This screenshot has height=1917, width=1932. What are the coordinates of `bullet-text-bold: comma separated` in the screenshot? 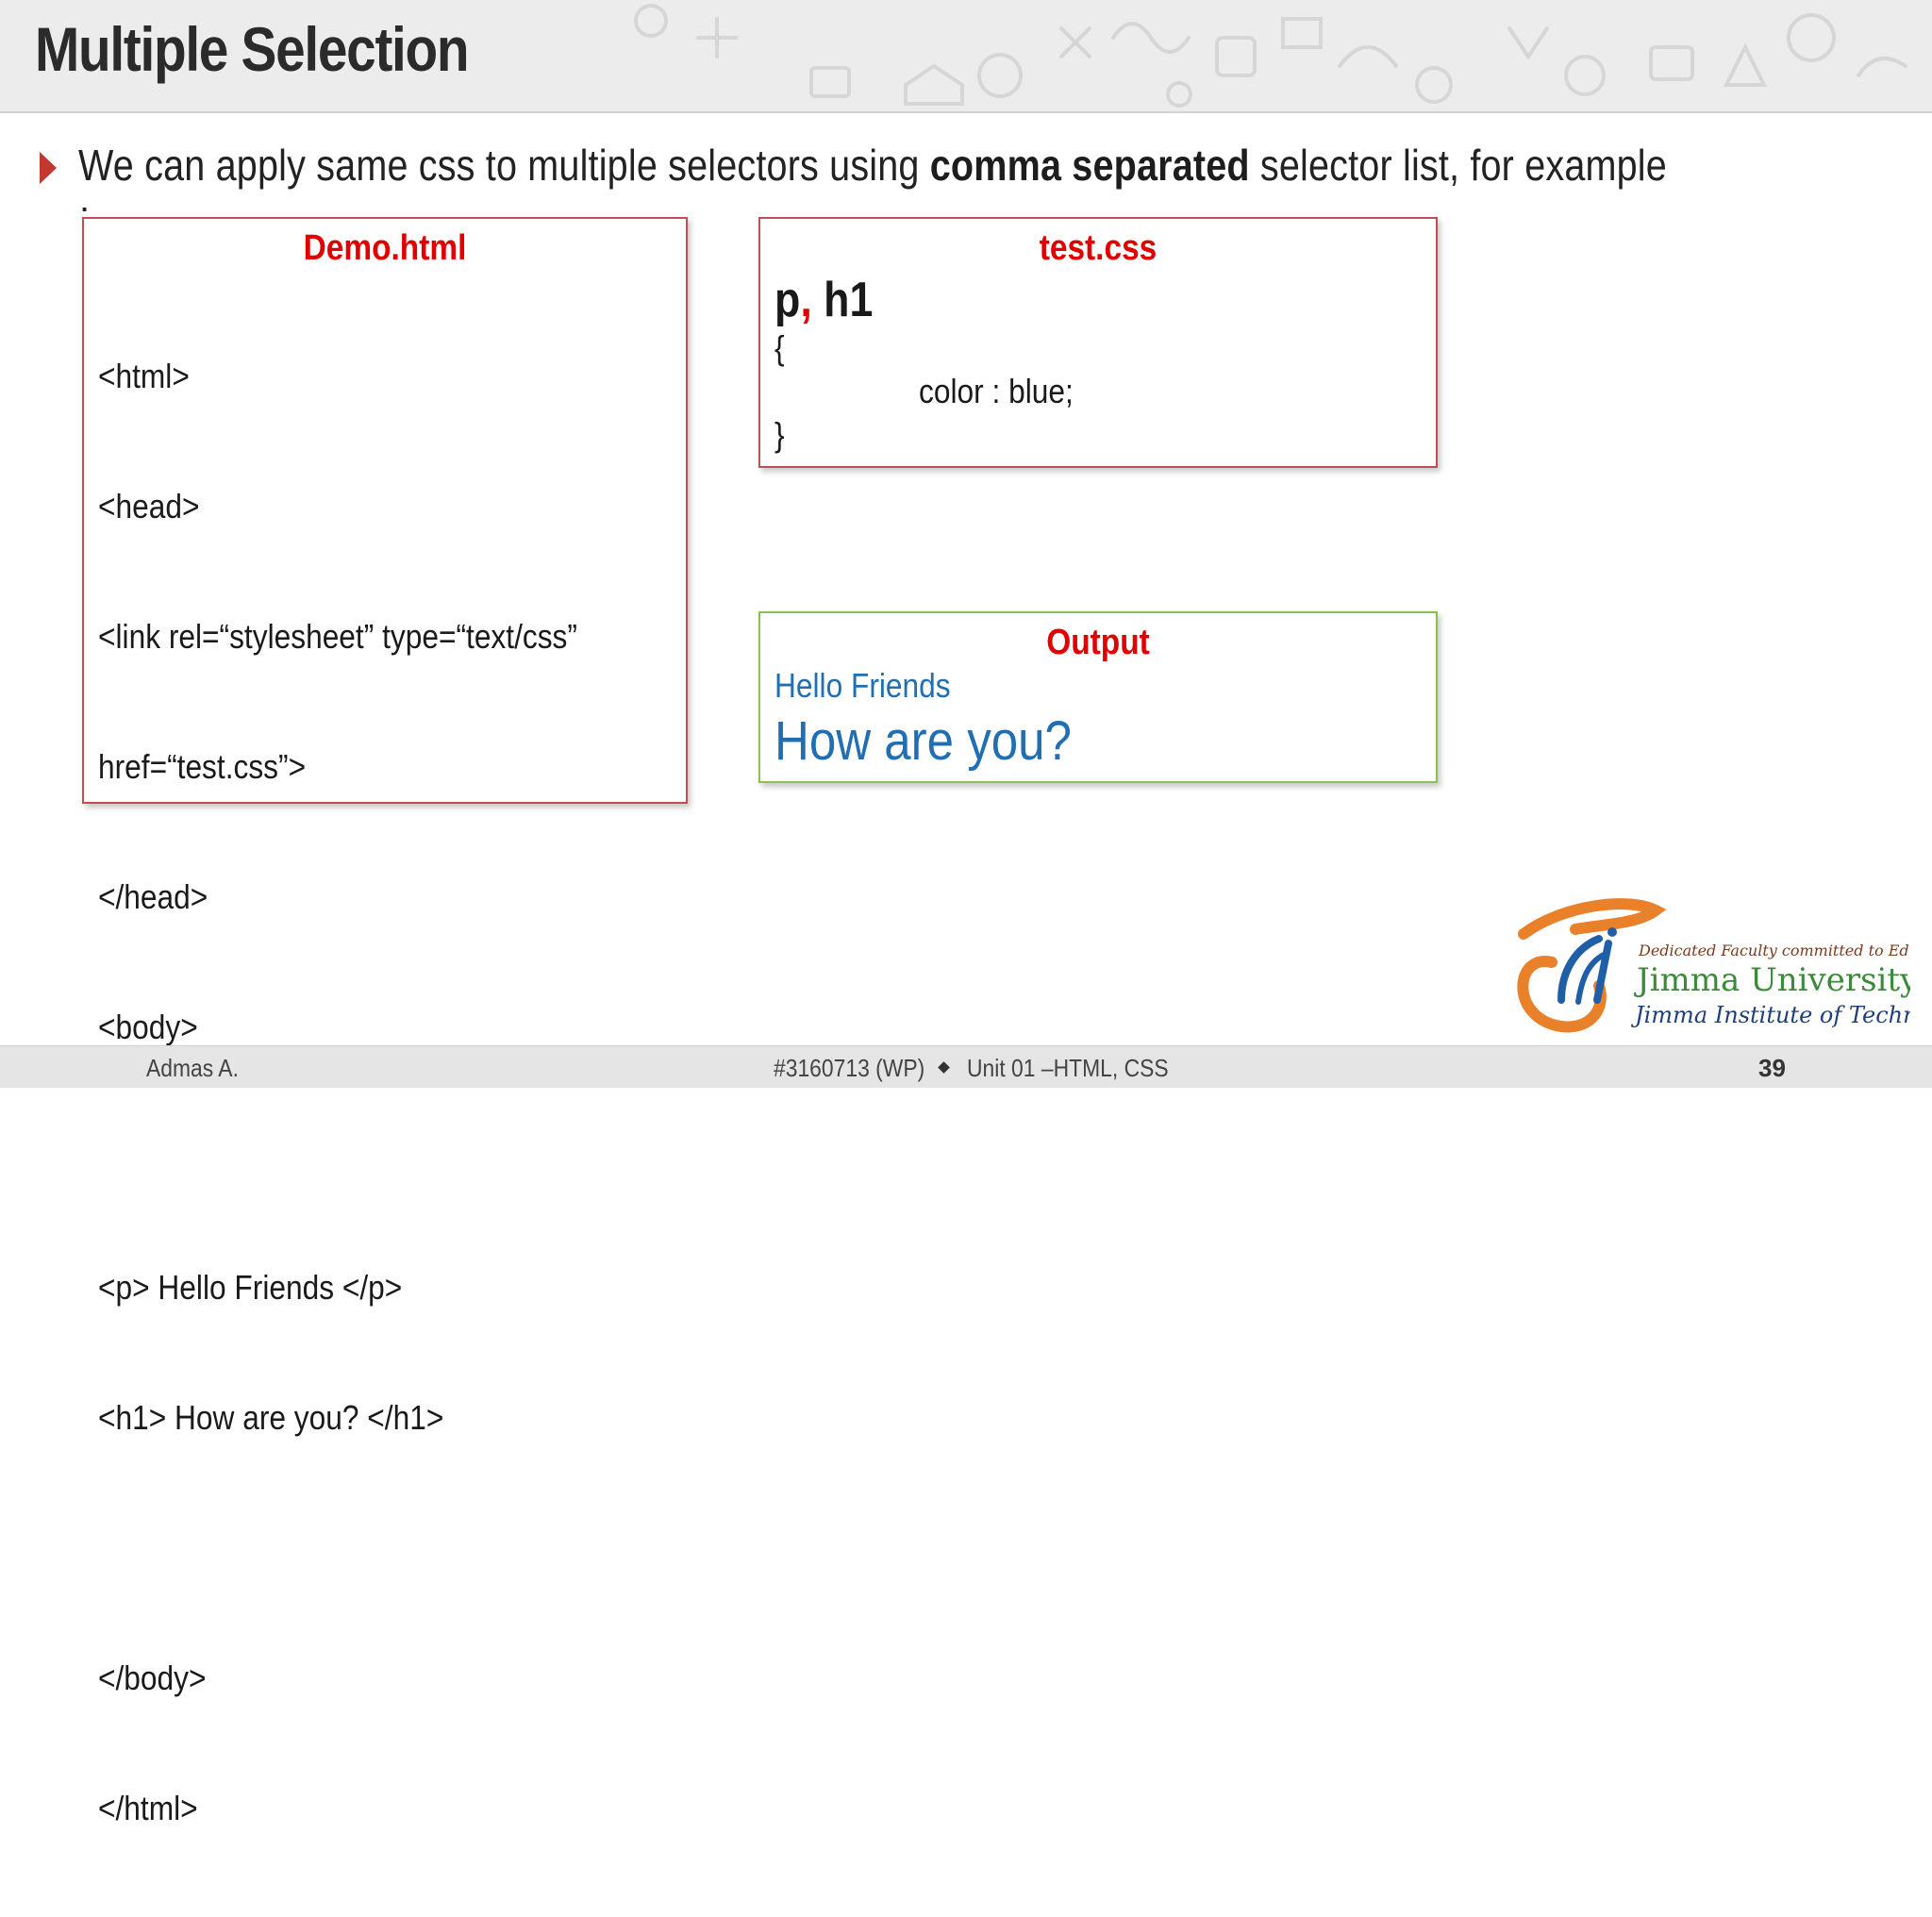 It's located at (1089, 165).